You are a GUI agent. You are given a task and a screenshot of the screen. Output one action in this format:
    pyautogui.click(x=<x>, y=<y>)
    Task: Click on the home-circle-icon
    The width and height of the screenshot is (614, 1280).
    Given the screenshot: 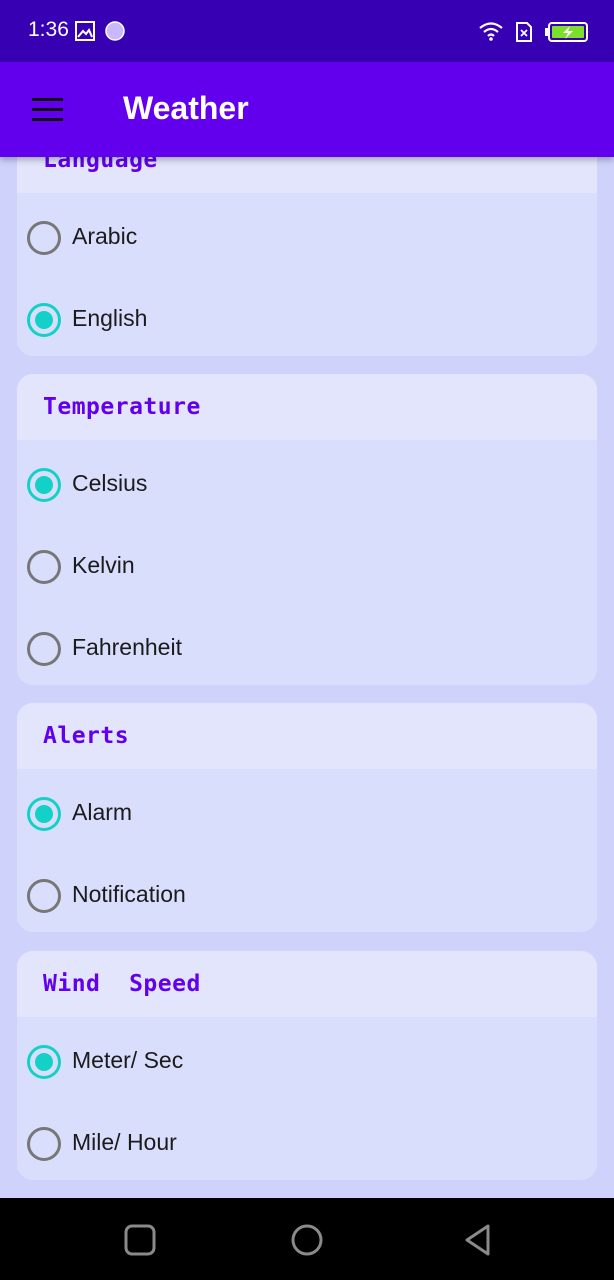 What is the action you would take?
    pyautogui.click(x=307, y=1240)
    